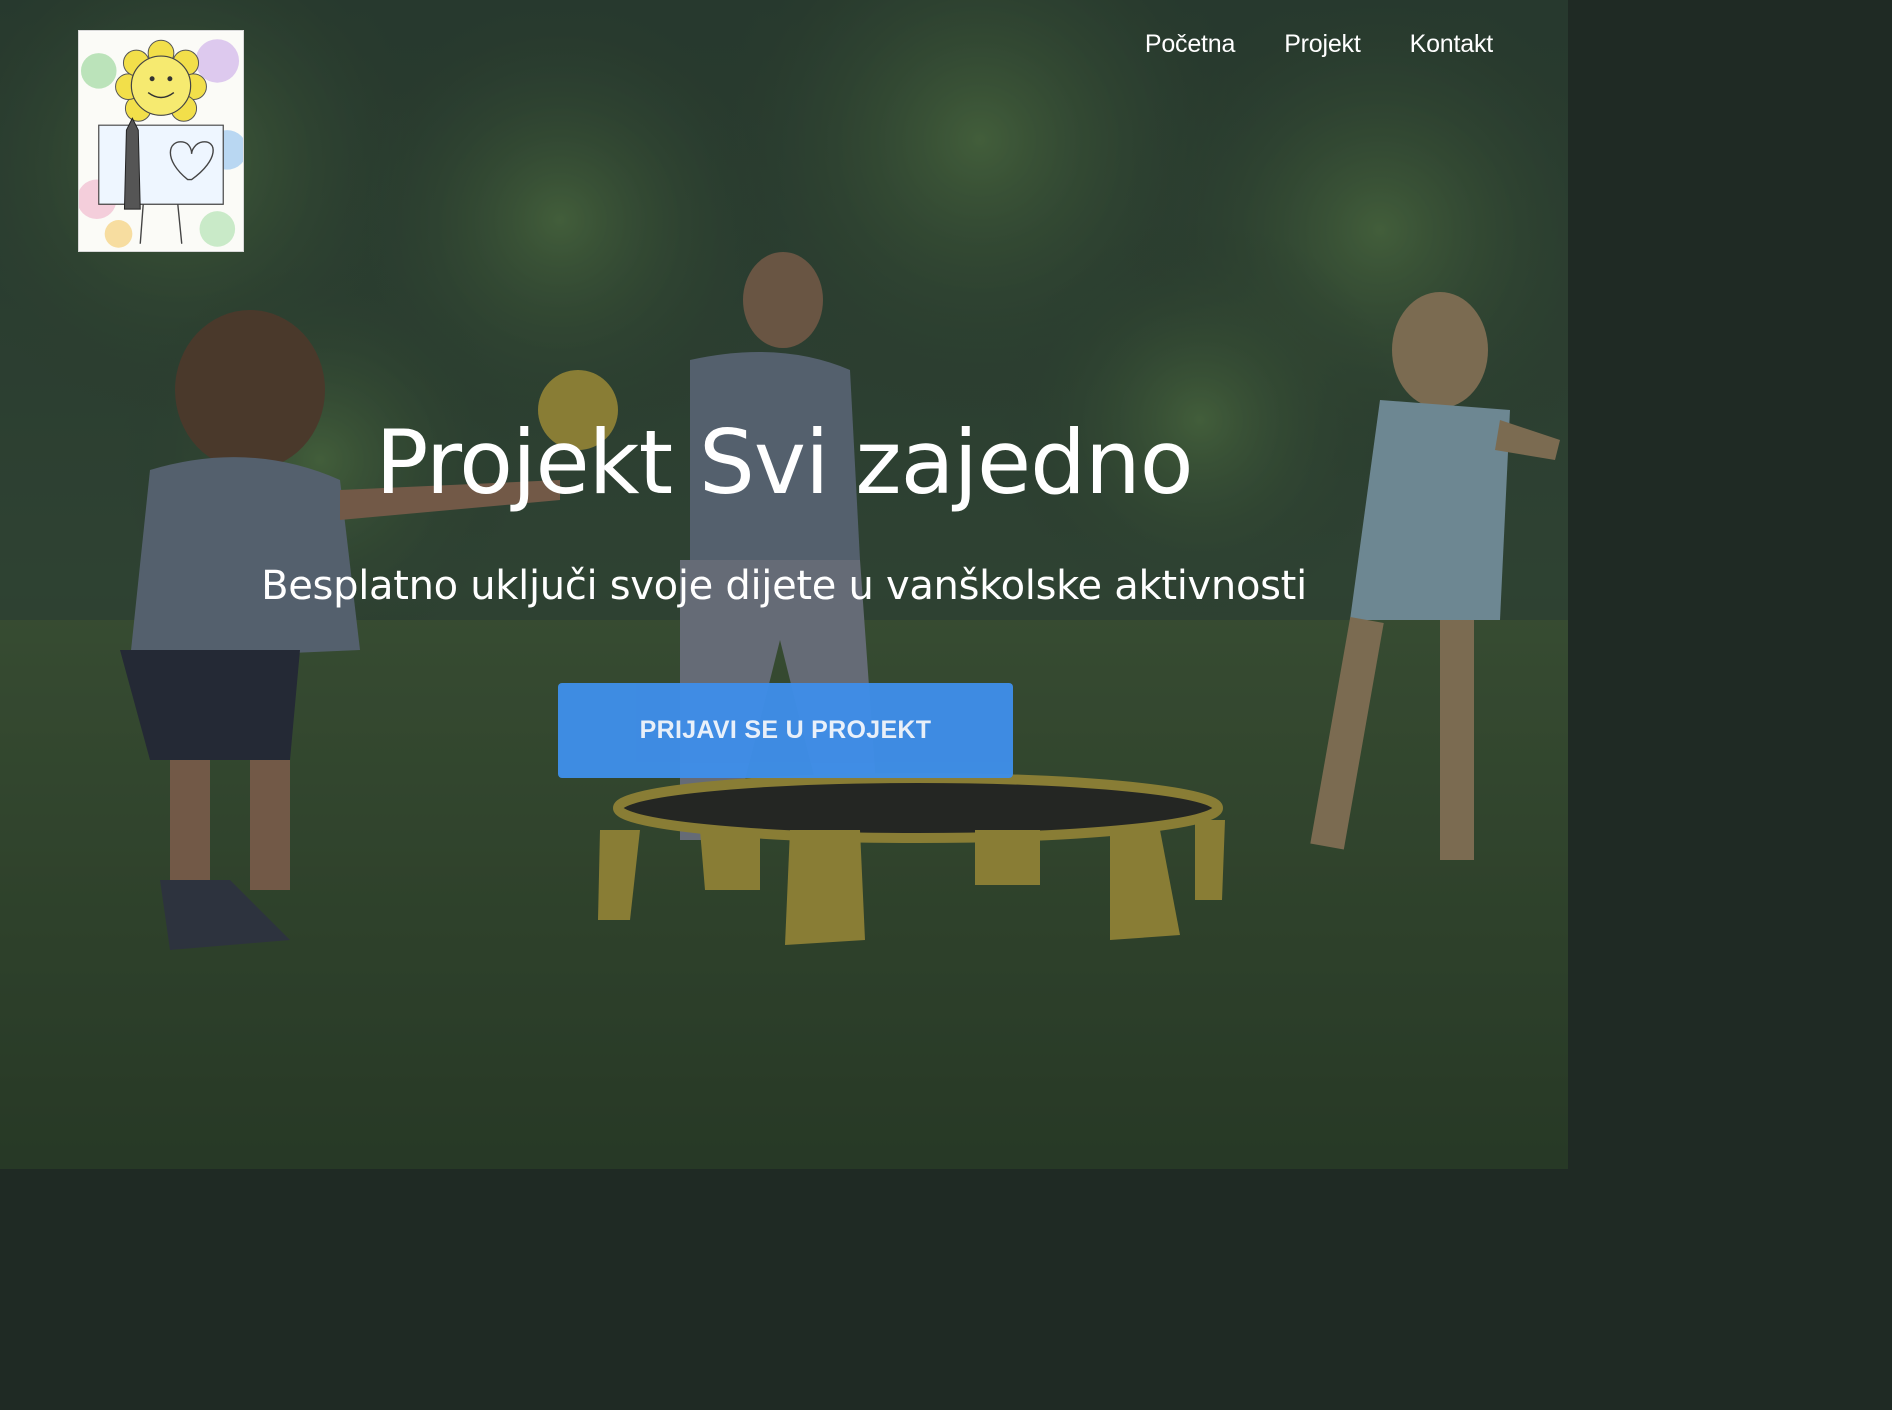 The width and height of the screenshot is (1892, 1410). I want to click on main-nav: Početna Projekt Kontakt, so click(1319, 44).